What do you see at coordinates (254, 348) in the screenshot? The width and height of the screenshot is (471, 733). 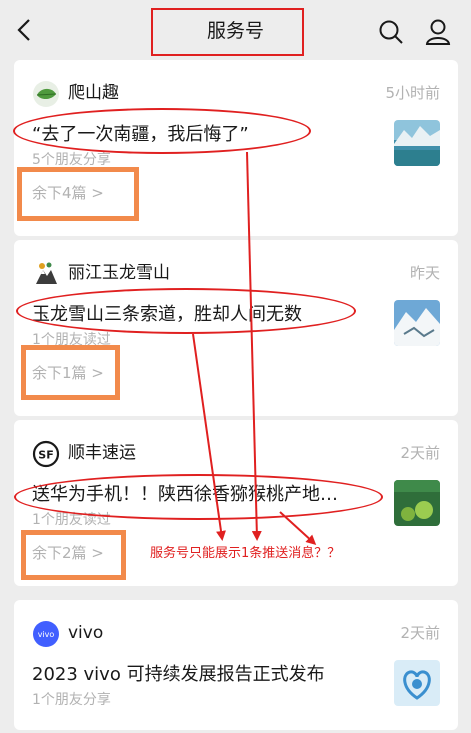 I see `annotation-arrows` at bounding box center [254, 348].